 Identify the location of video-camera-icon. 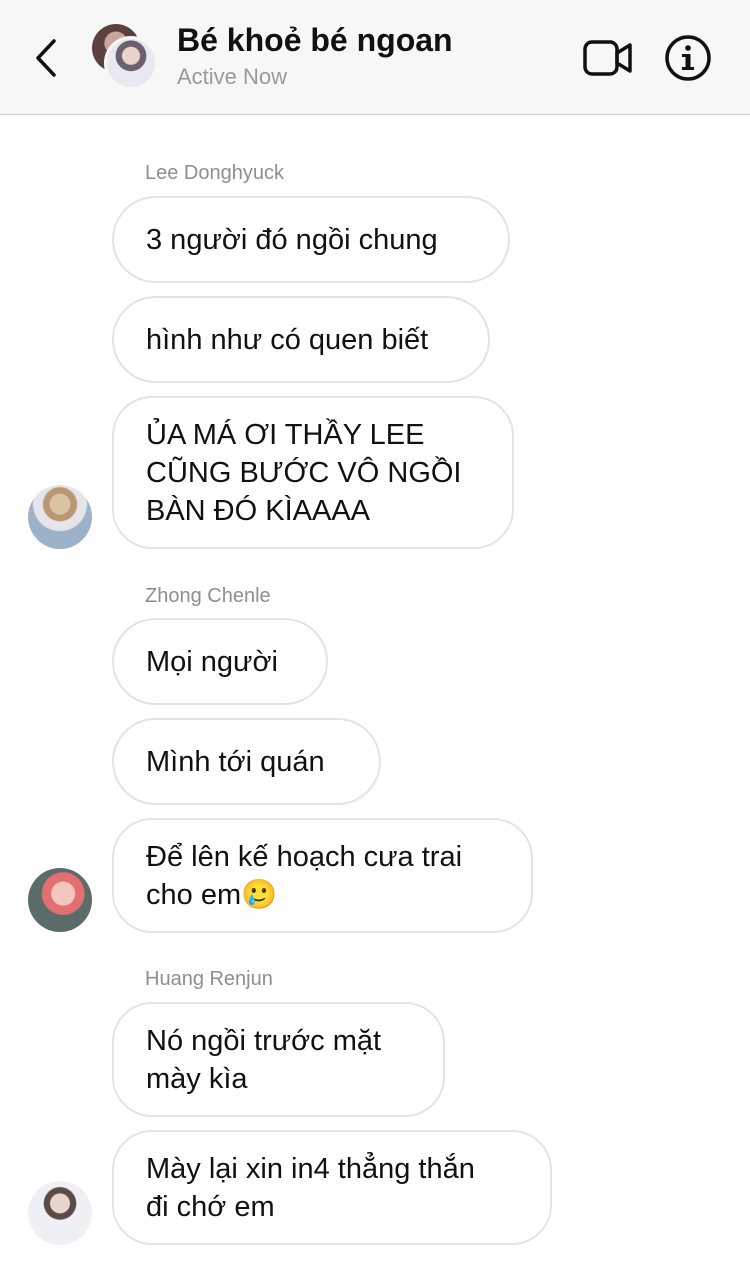
(607, 58).